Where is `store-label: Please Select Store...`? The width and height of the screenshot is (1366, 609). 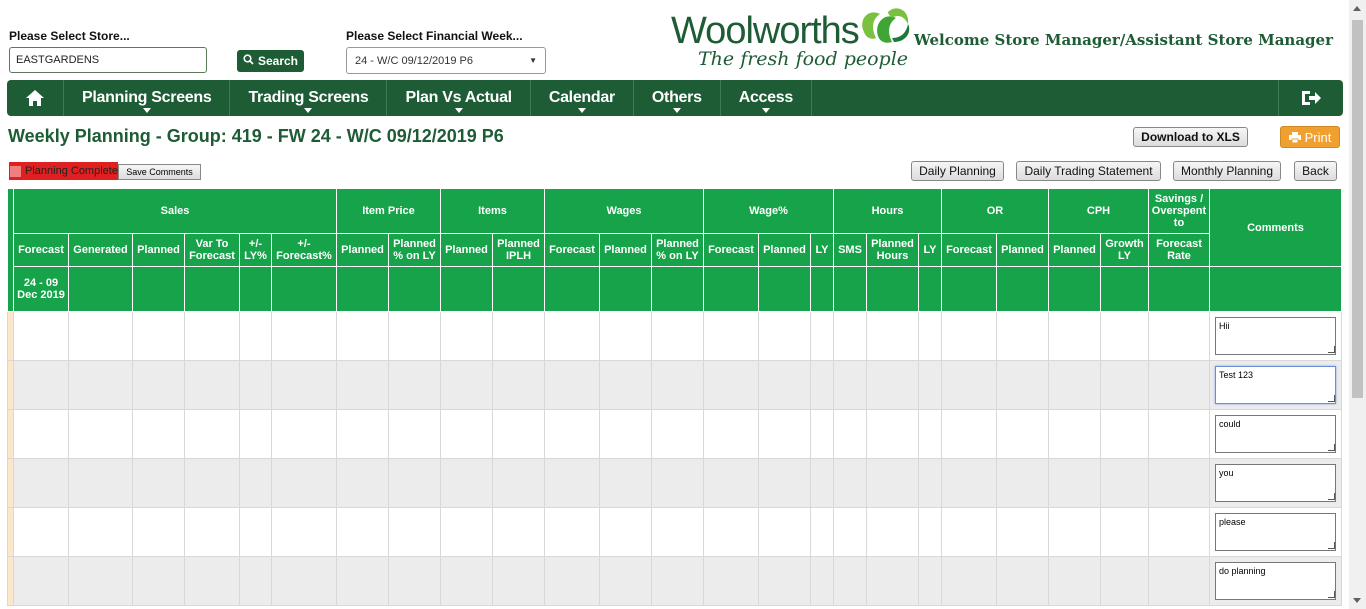 store-label: Please Select Store... is located at coordinates (69, 36).